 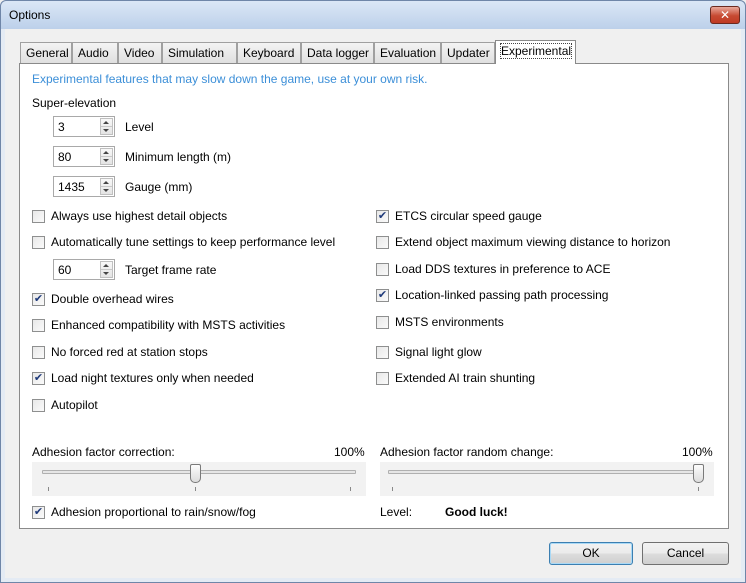 What do you see at coordinates (84, 156) in the screenshot?
I see `minimum-length-spinner: 80` at bounding box center [84, 156].